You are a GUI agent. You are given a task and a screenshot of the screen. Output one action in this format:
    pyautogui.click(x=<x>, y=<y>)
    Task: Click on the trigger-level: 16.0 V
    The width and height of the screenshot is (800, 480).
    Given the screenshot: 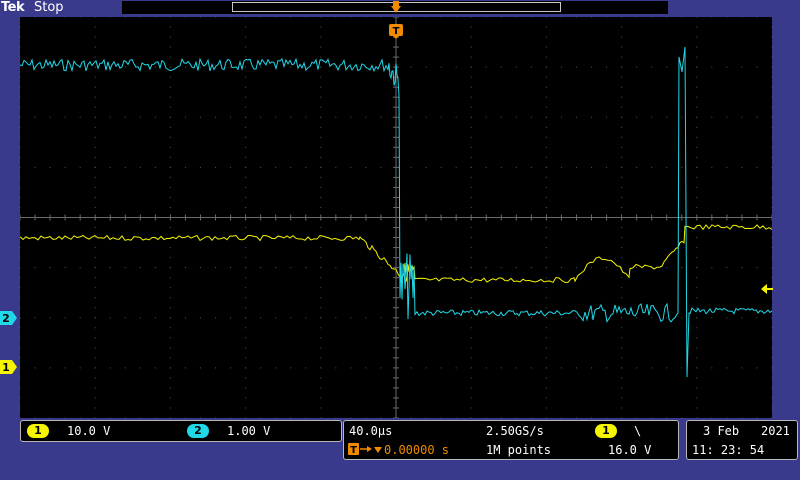 What is the action you would take?
    pyautogui.click(x=630, y=450)
    